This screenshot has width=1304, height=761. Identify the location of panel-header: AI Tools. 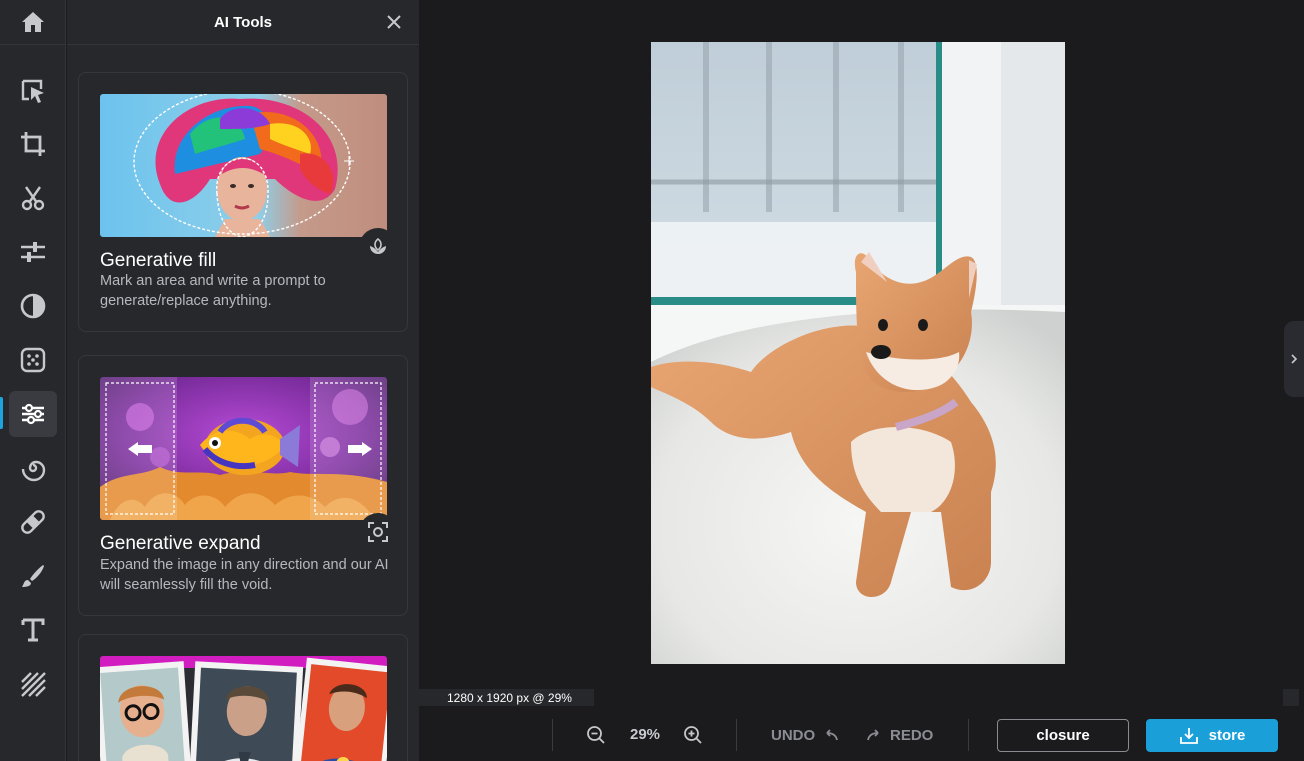
(243, 22).